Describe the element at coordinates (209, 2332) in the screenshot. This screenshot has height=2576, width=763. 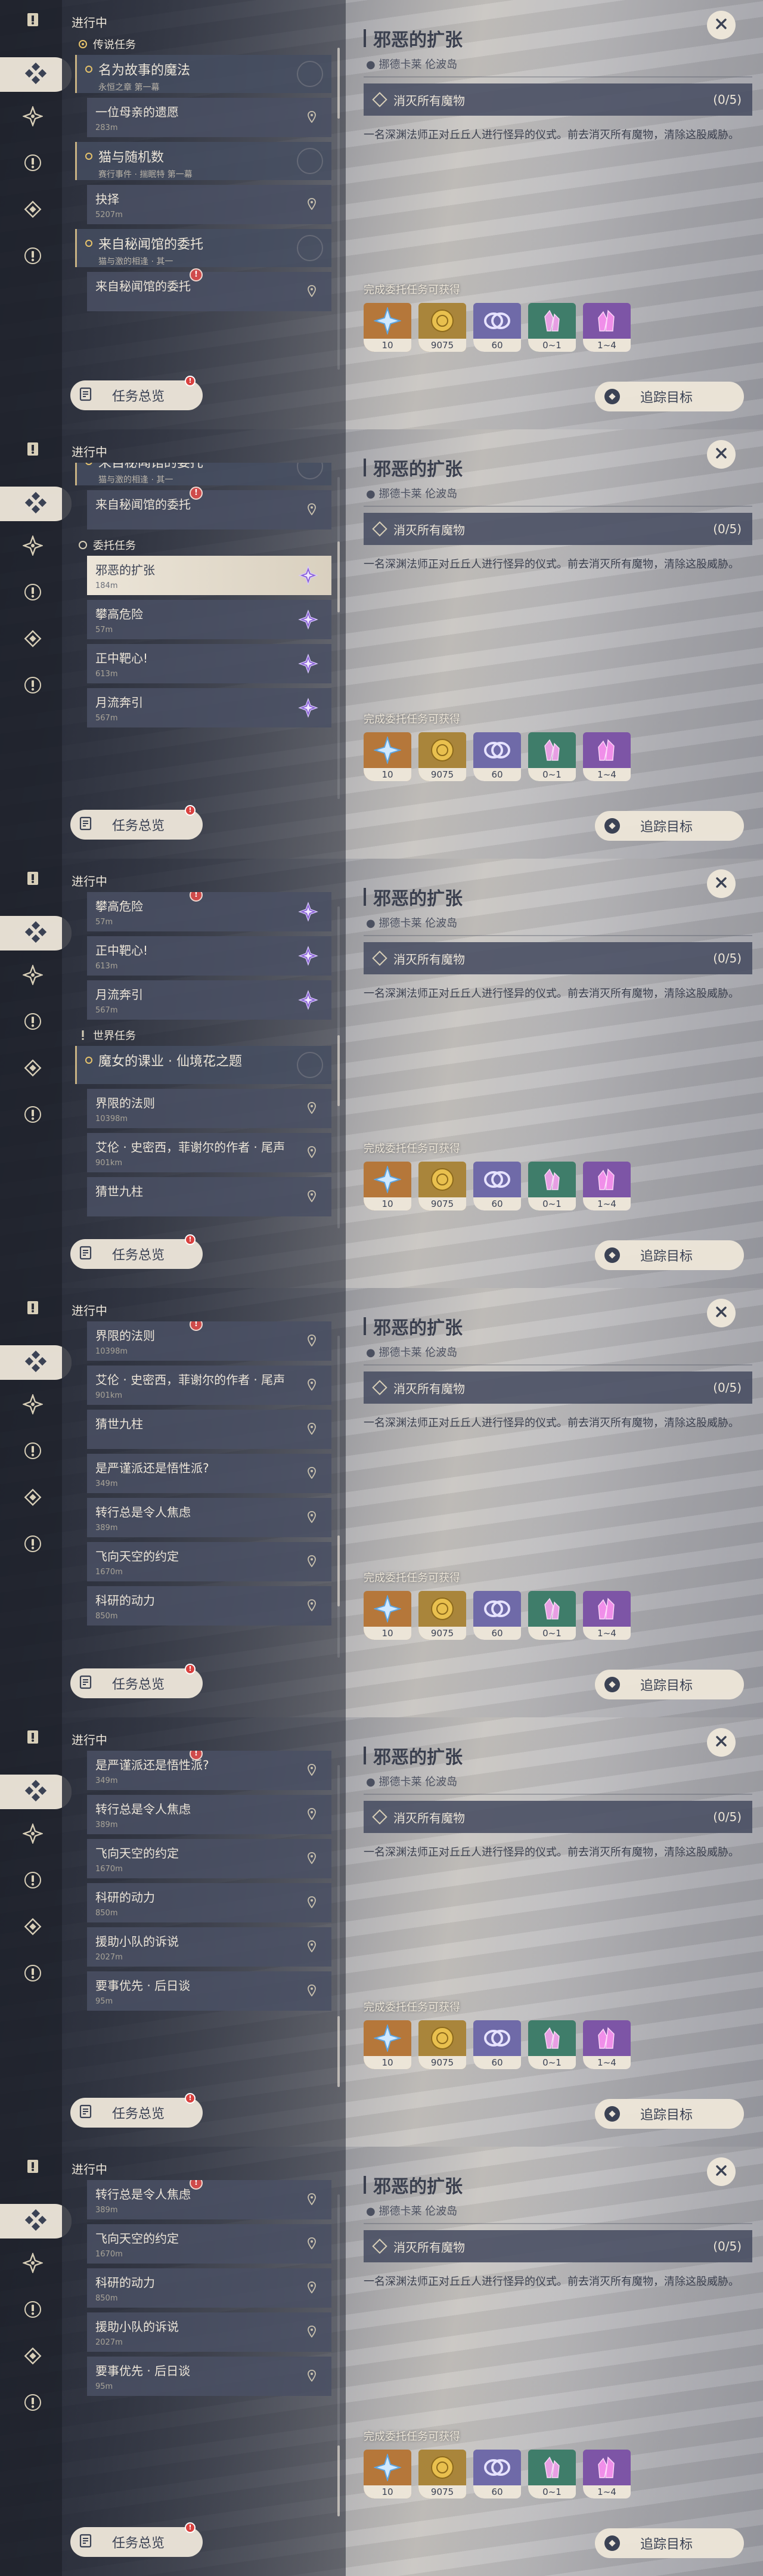
I see `quest-item: 援助小队的诉说 2027m` at that location.